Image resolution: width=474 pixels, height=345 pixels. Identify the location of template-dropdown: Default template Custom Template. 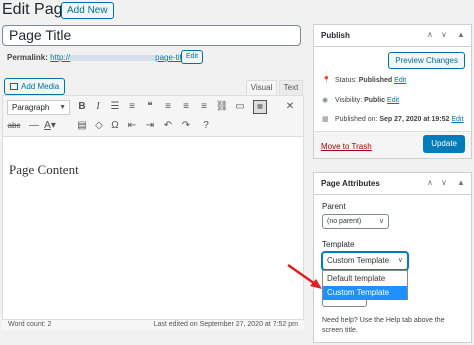
(365, 285).